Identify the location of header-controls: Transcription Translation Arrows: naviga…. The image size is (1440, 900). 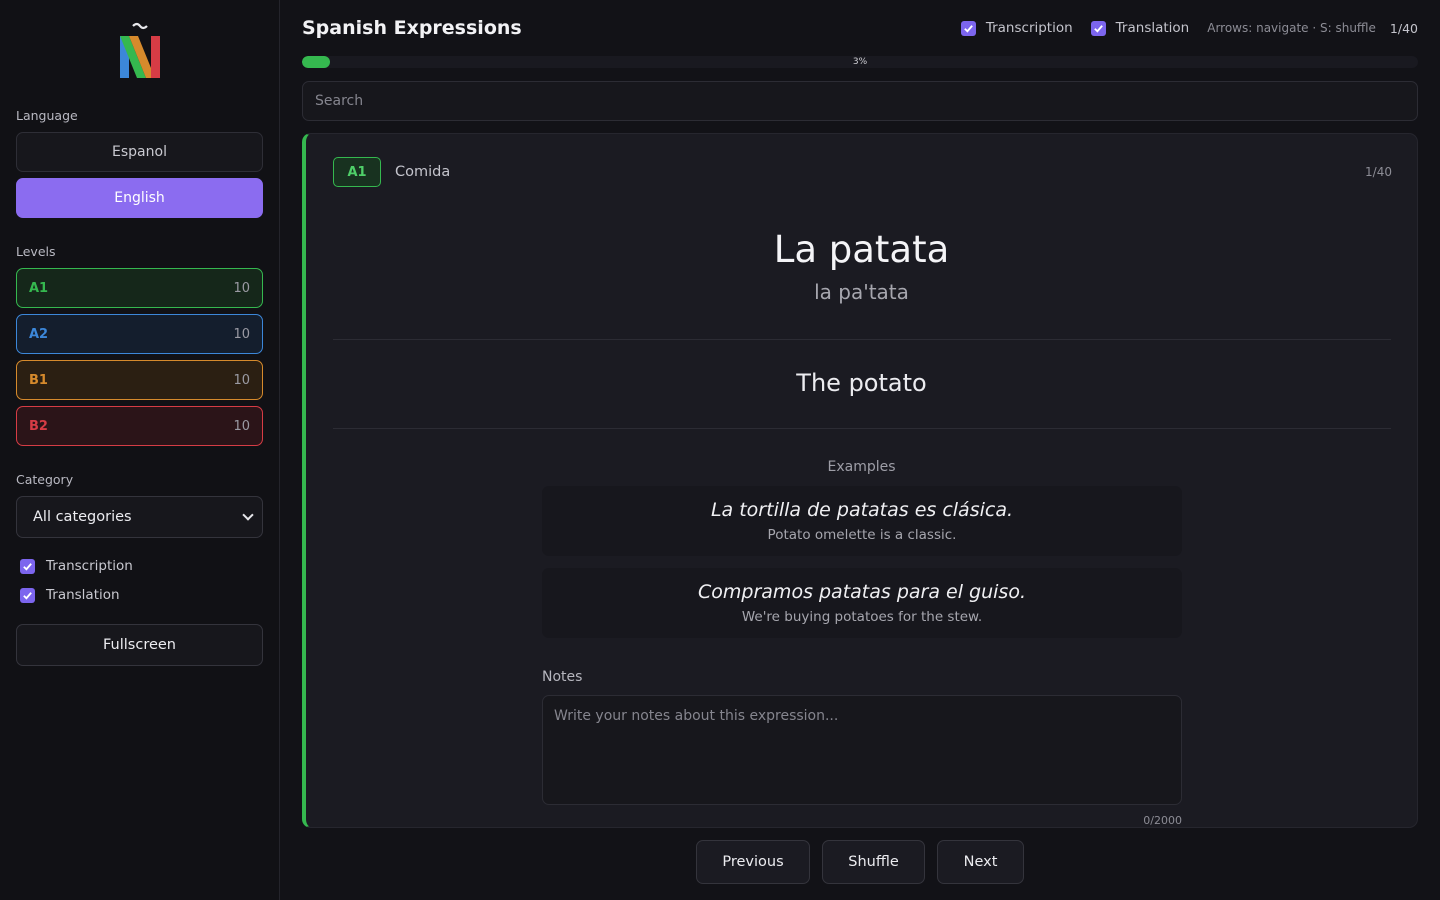
(1189, 28).